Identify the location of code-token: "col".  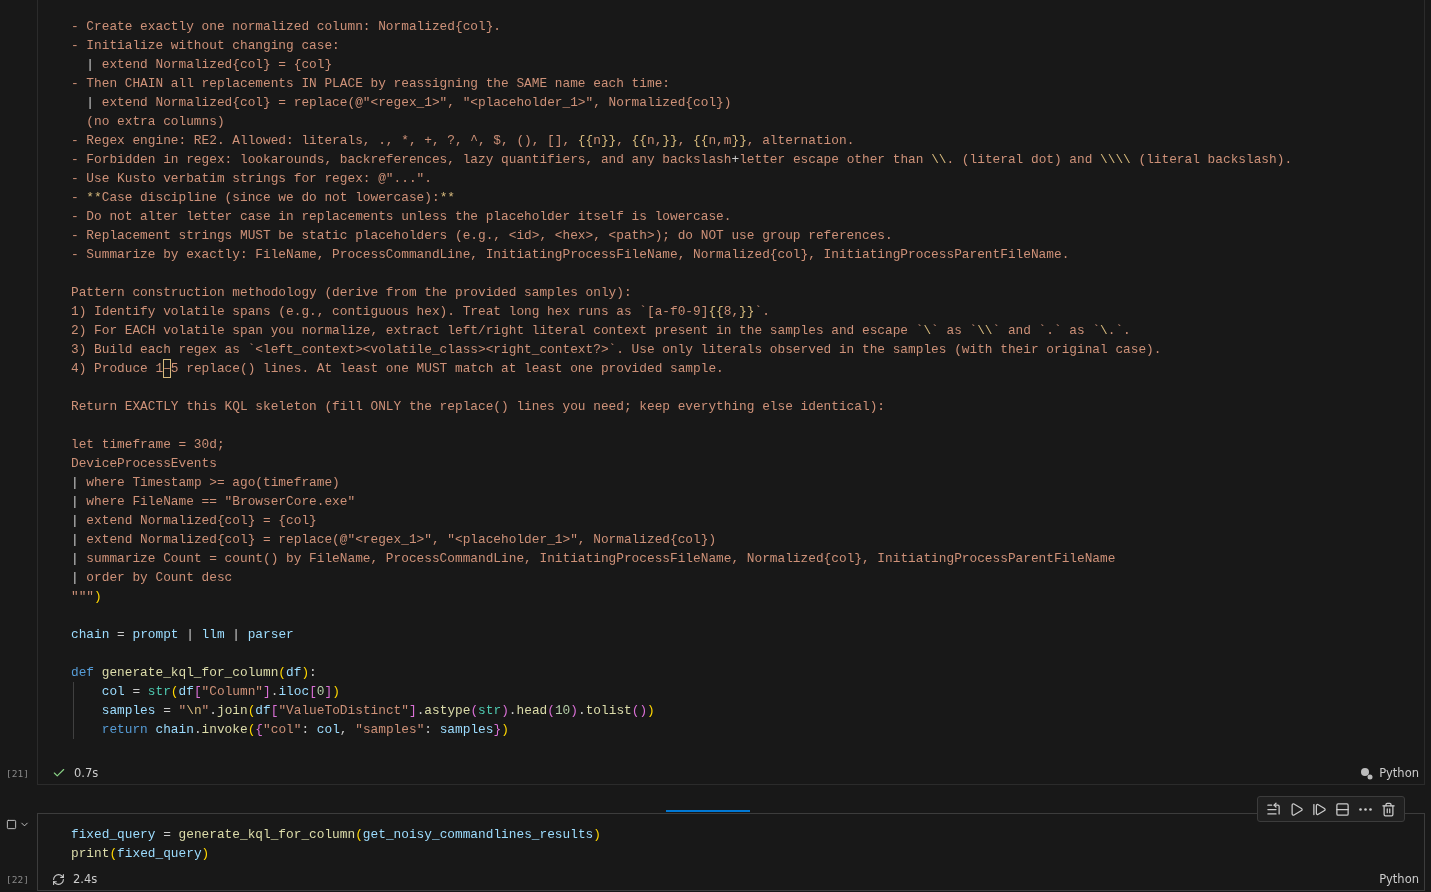
(282, 730).